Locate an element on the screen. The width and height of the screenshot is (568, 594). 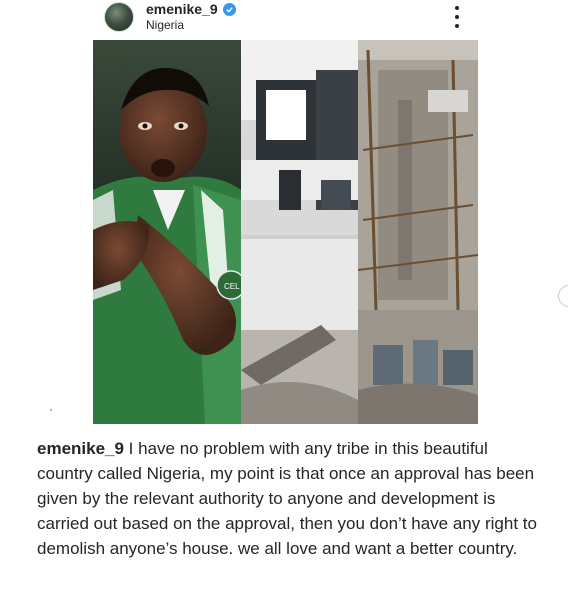
post-location: Nigeria is located at coordinates (165, 25).